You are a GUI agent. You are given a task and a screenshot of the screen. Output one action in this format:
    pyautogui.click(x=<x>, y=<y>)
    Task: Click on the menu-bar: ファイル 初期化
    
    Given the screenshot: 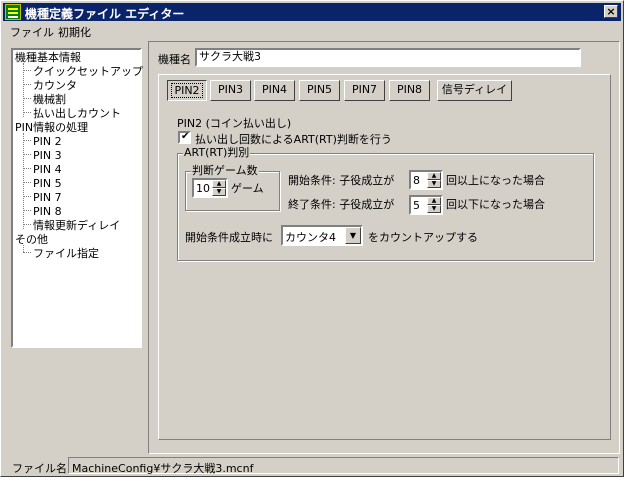 What is the action you would take?
    pyautogui.click(x=312, y=31)
    